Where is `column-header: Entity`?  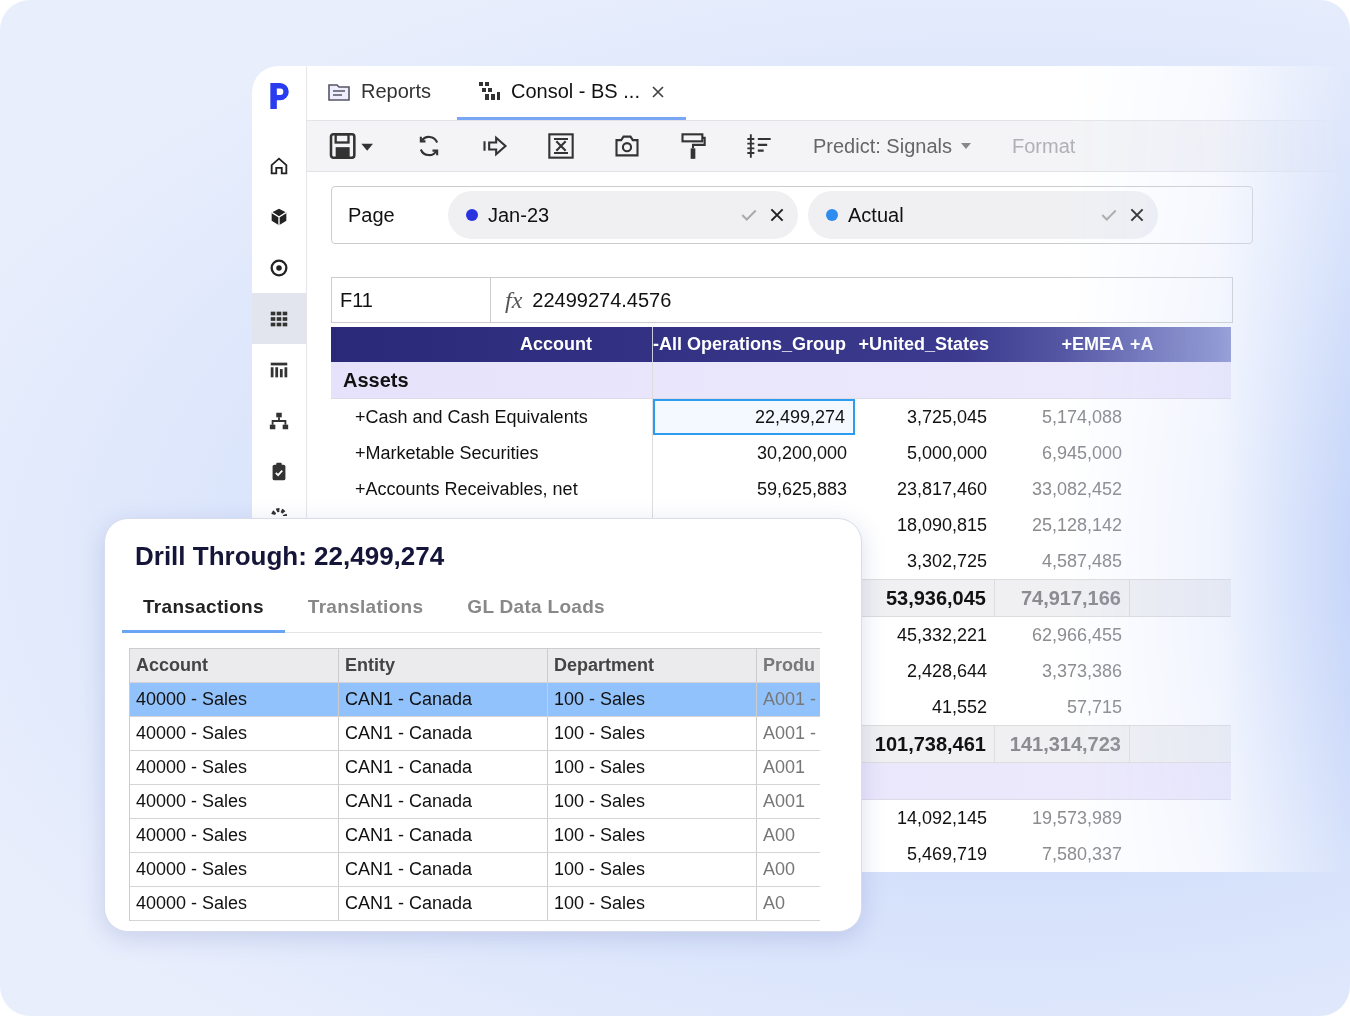 column-header: Entity is located at coordinates (443, 665).